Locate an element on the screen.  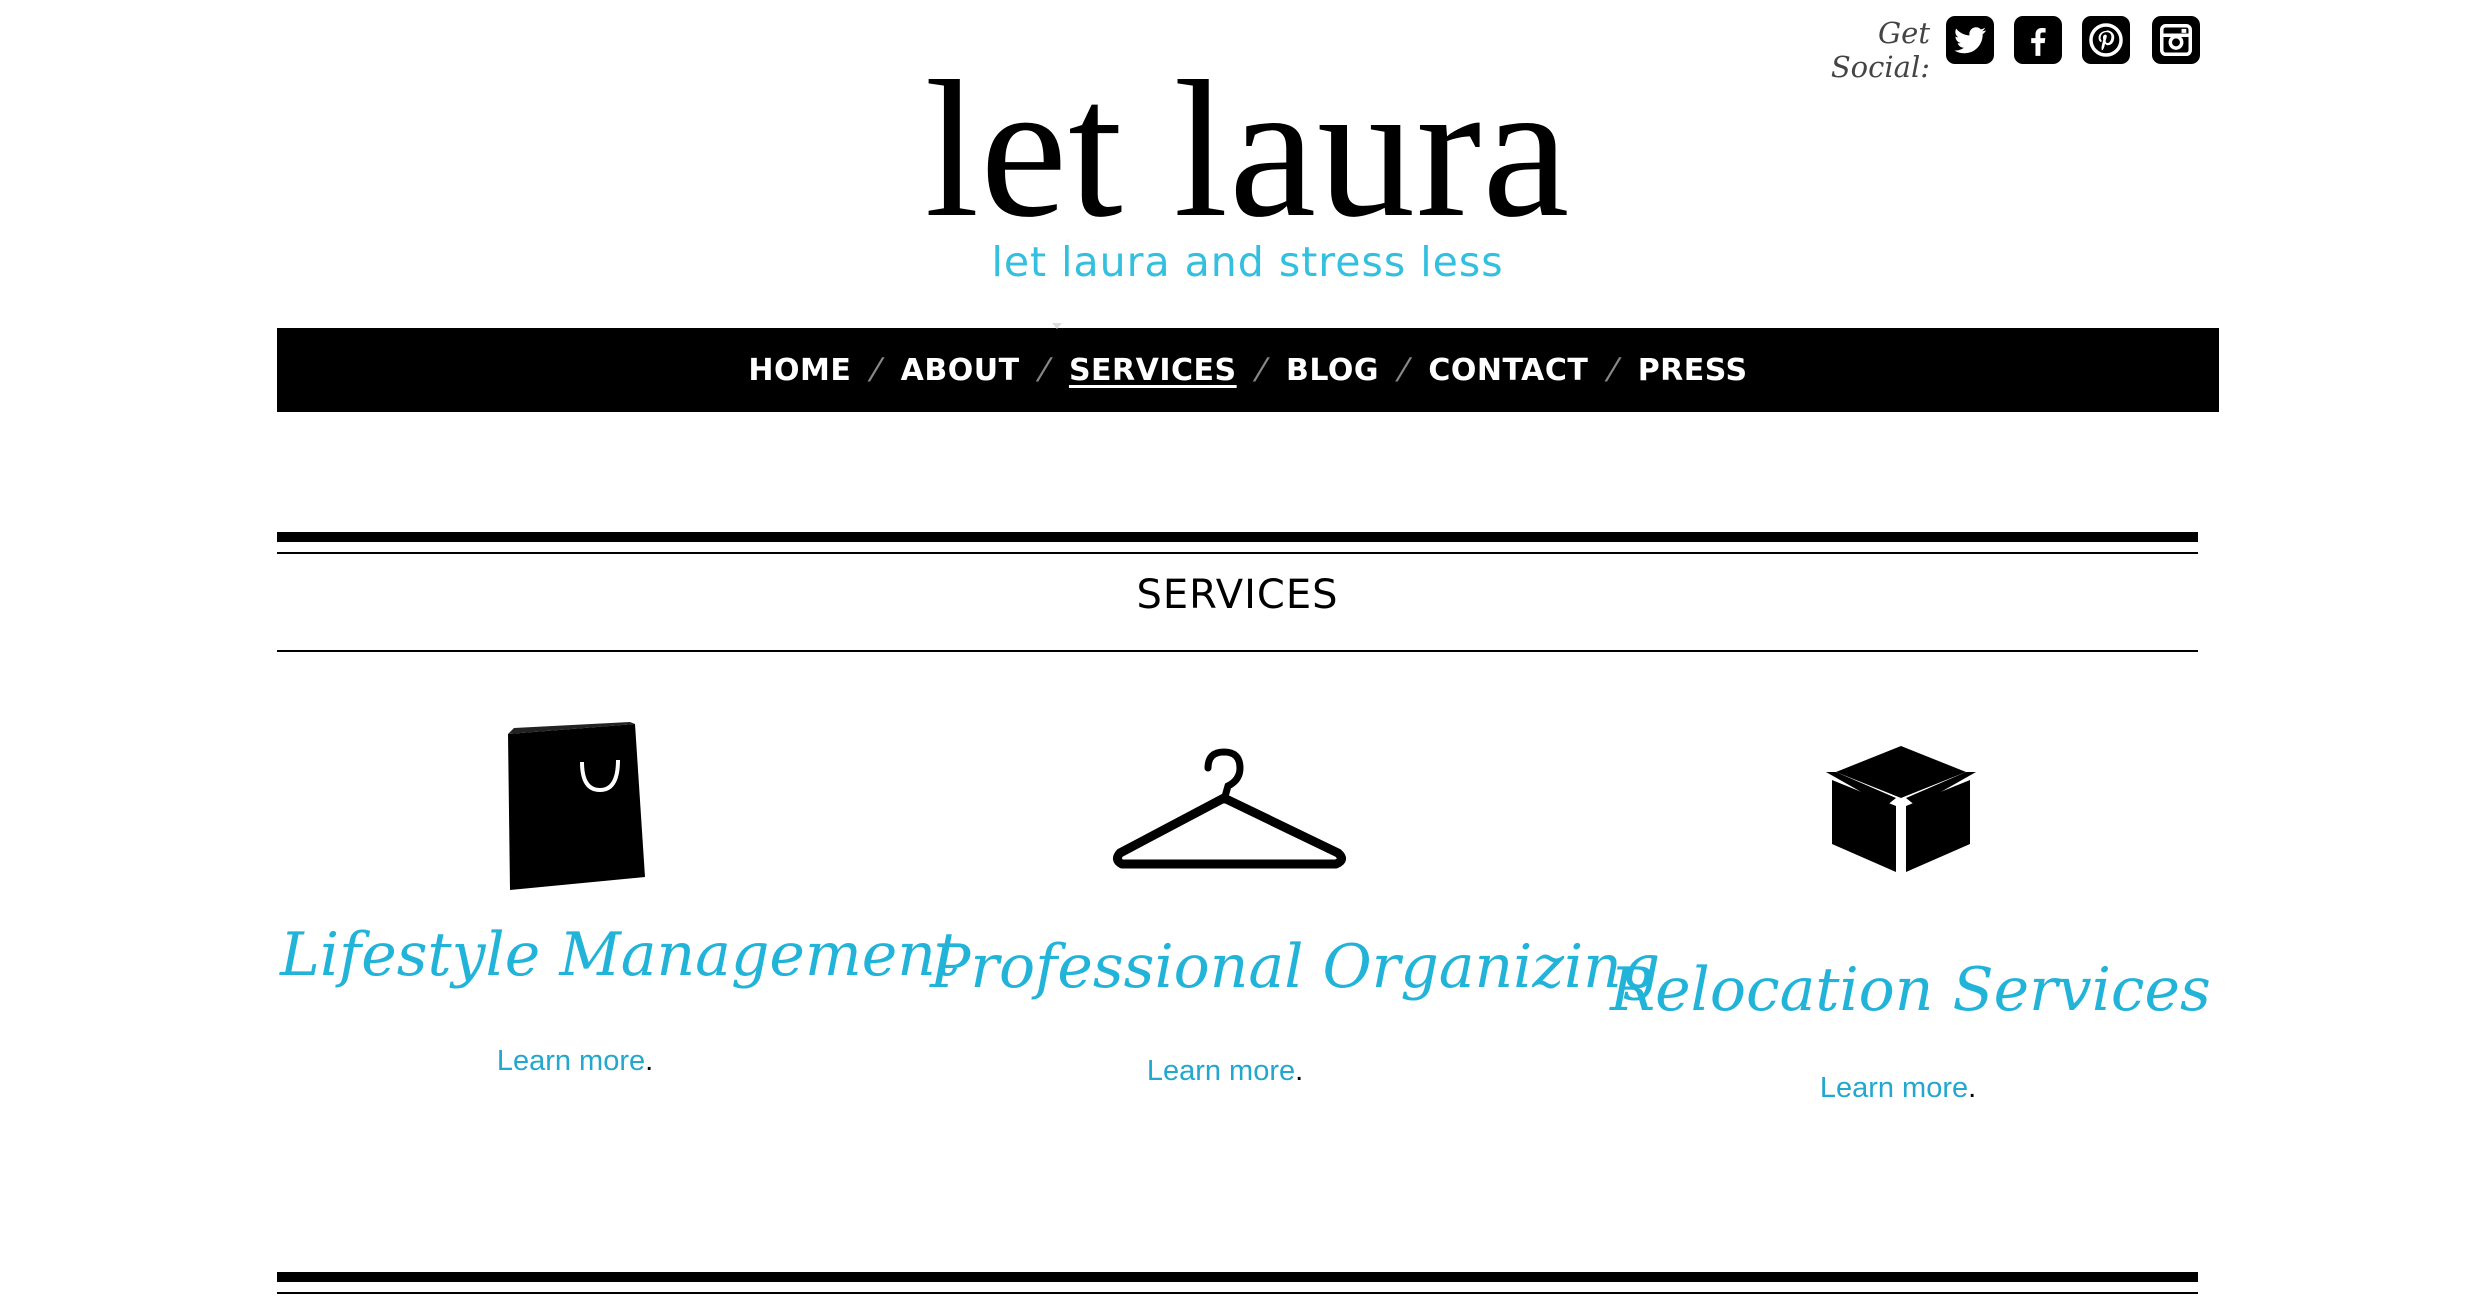
twitter-icon is located at coordinates (1970, 40).